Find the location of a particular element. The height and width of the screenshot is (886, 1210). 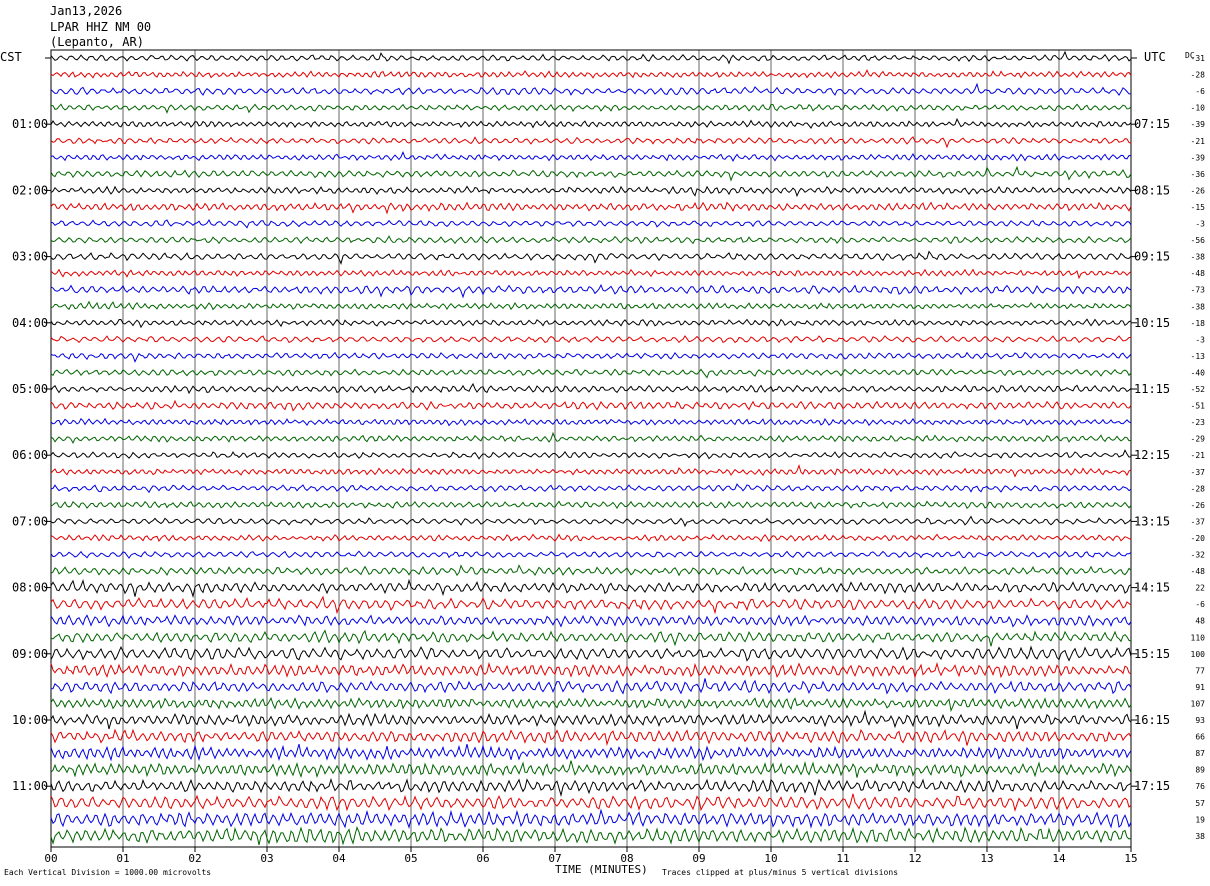

dc-value-label: -21 is located at coordinates (1198, 455).